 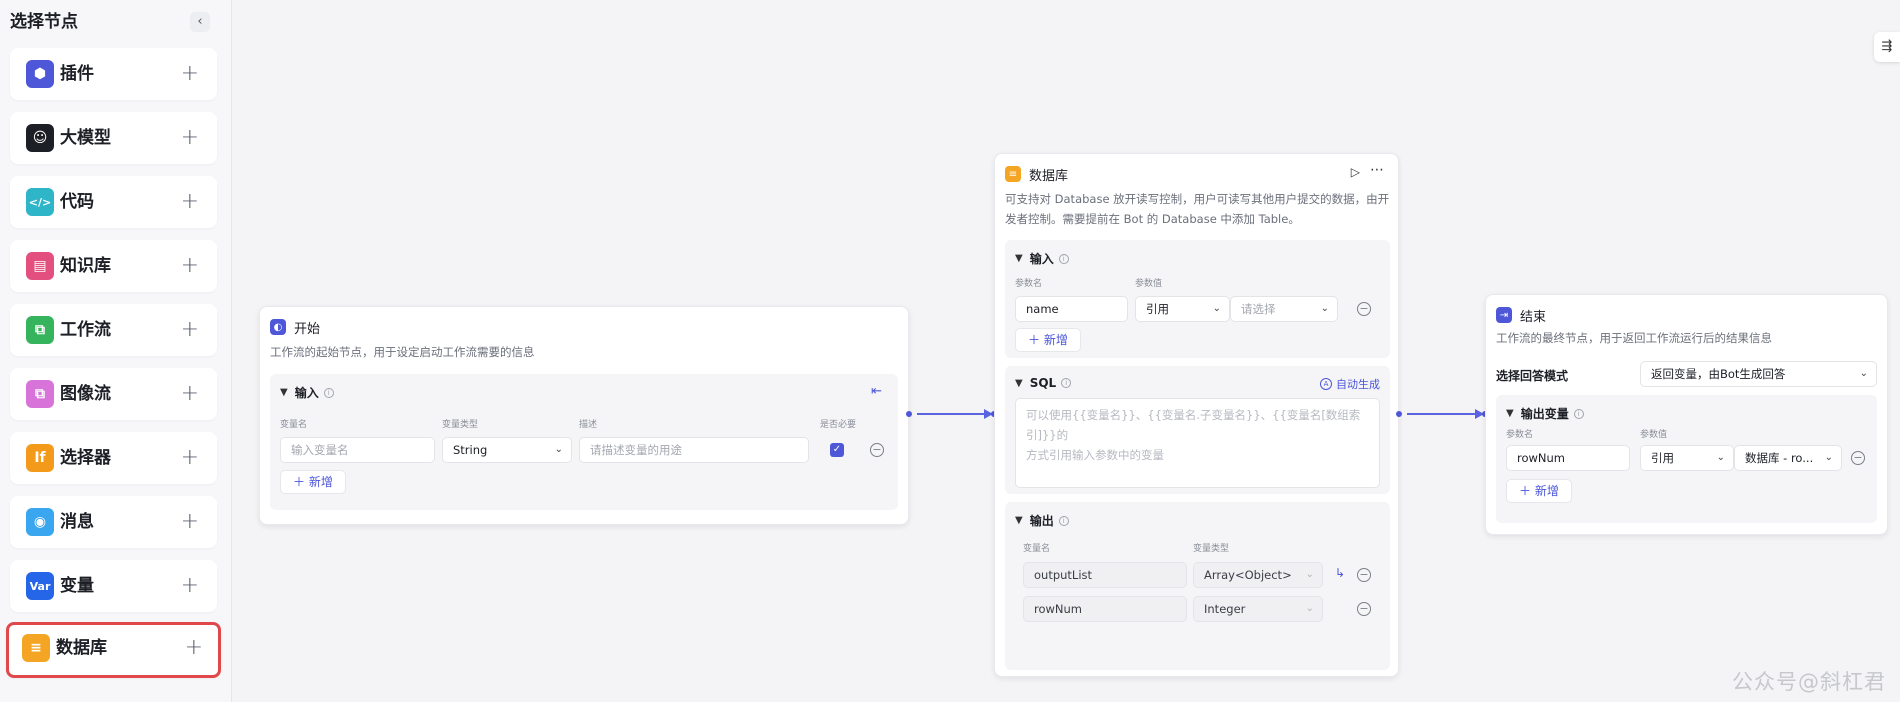 I want to click on sidebar-item-label: 选择器, so click(x=85, y=458).